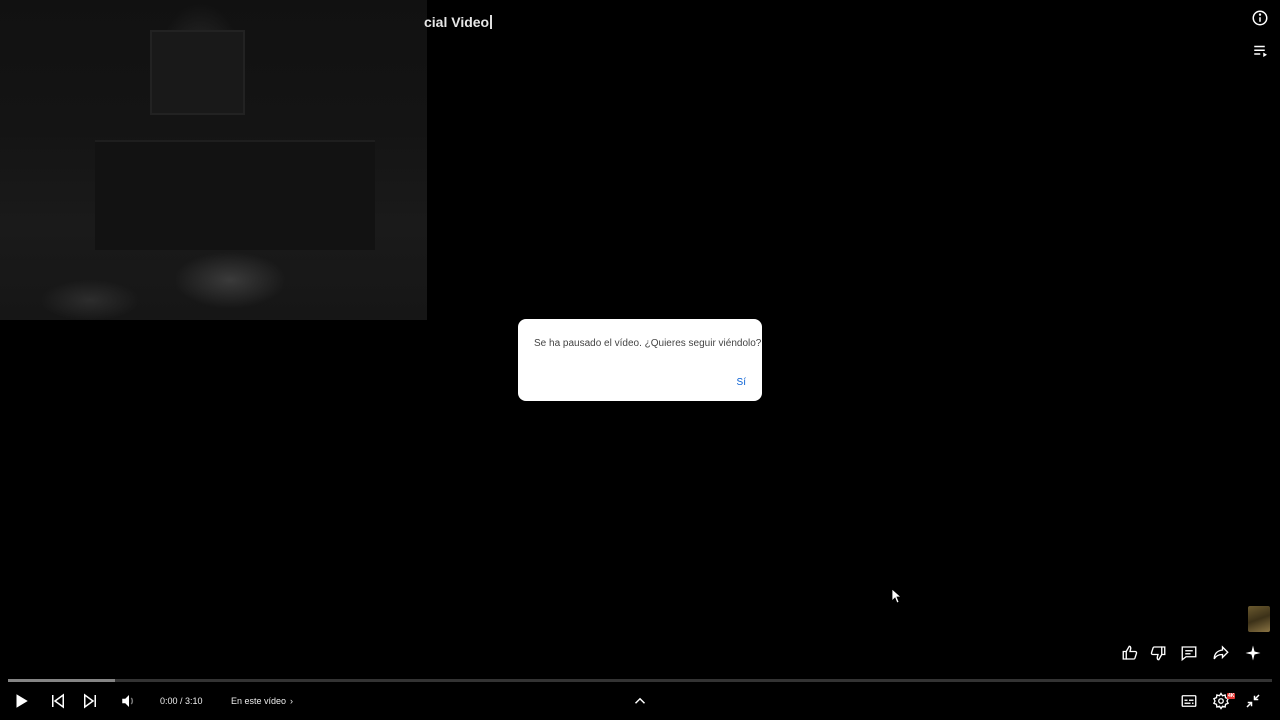  Describe the element at coordinates (1158, 653) in the screenshot. I see `thumbs-down-icon` at that location.